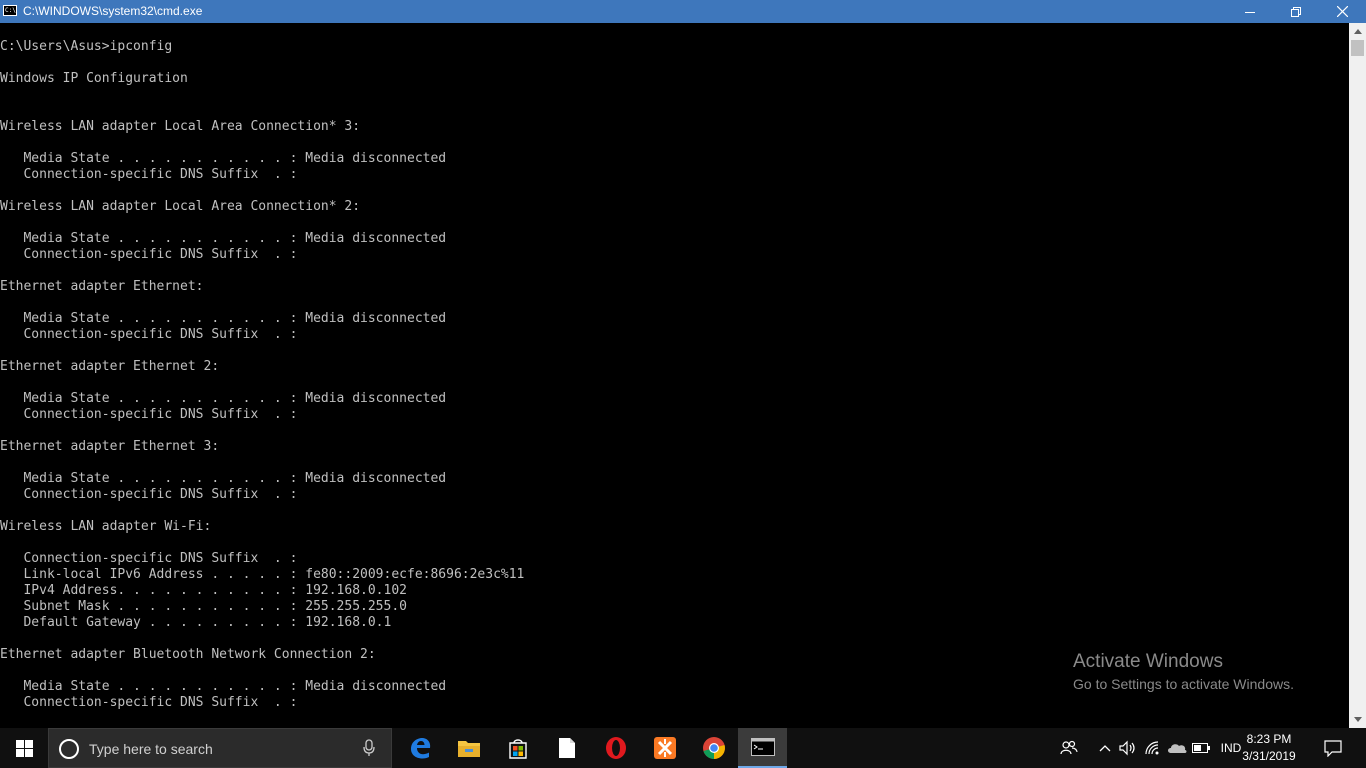  Describe the element at coordinates (1269, 739) in the screenshot. I see `clock-time: 8:23 PM` at that location.